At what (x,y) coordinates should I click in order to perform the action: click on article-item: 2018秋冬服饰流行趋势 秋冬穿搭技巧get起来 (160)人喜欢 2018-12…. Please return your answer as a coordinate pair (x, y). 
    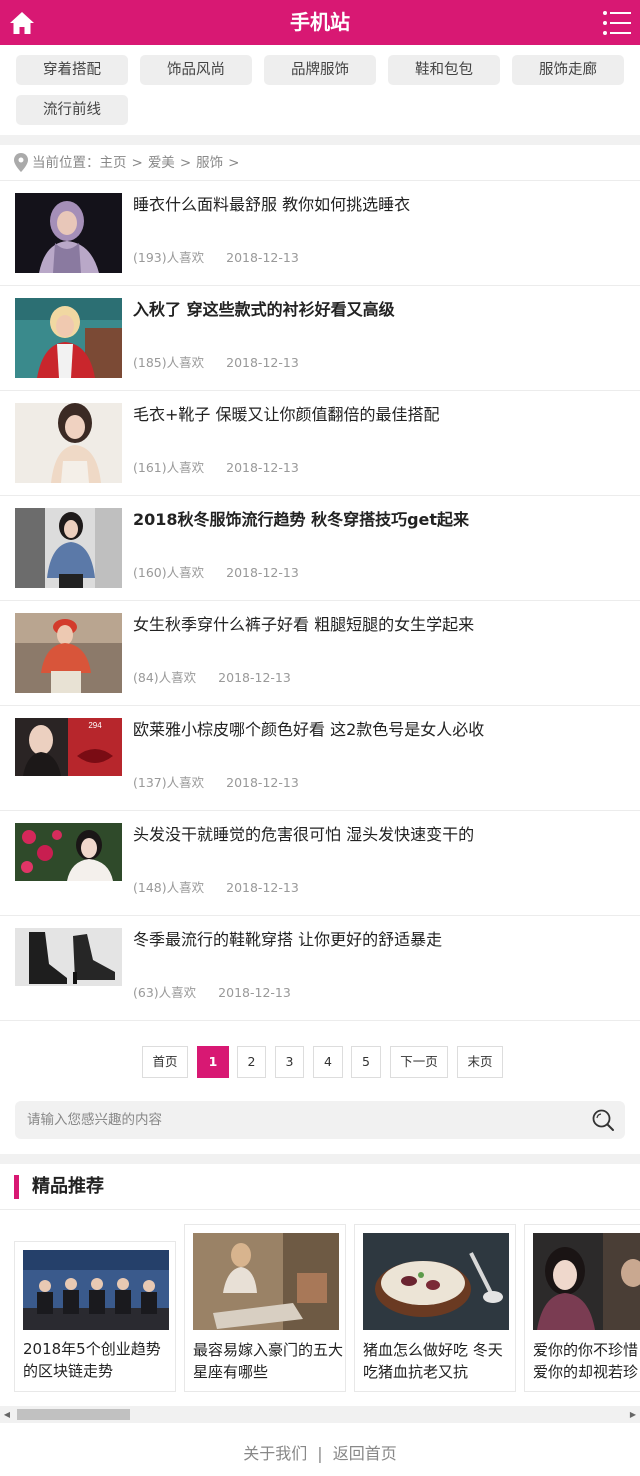
    Looking at the image, I should click on (320, 548).